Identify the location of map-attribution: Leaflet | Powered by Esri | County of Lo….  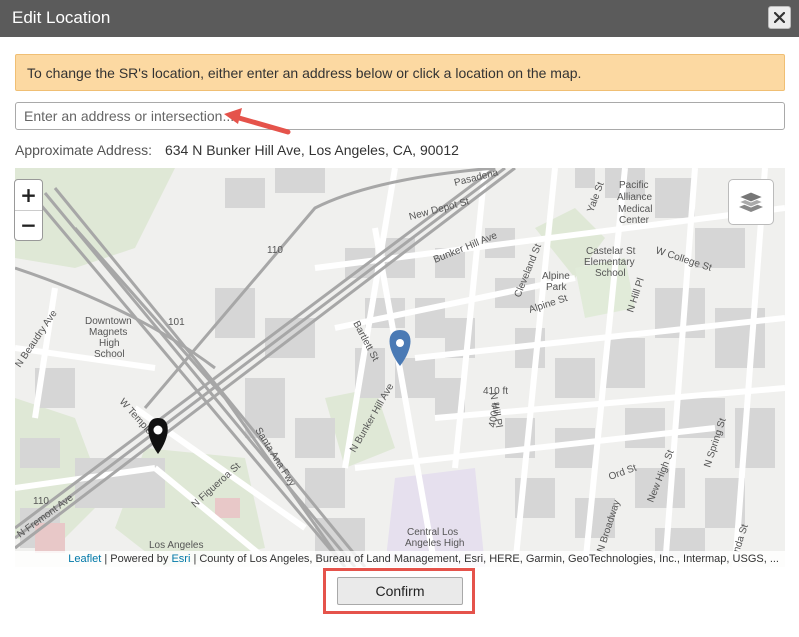
(400, 559).